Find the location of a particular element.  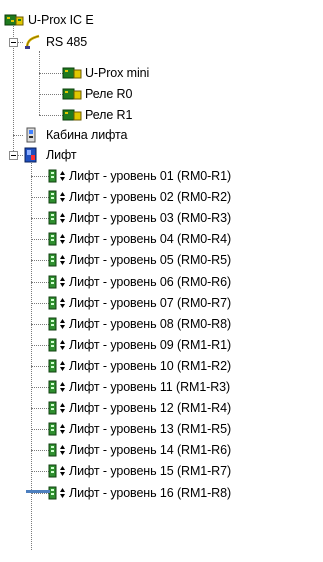

tree-node-label: Лифт - уровень 08 (RM0-R8) is located at coordinates (150, 323).